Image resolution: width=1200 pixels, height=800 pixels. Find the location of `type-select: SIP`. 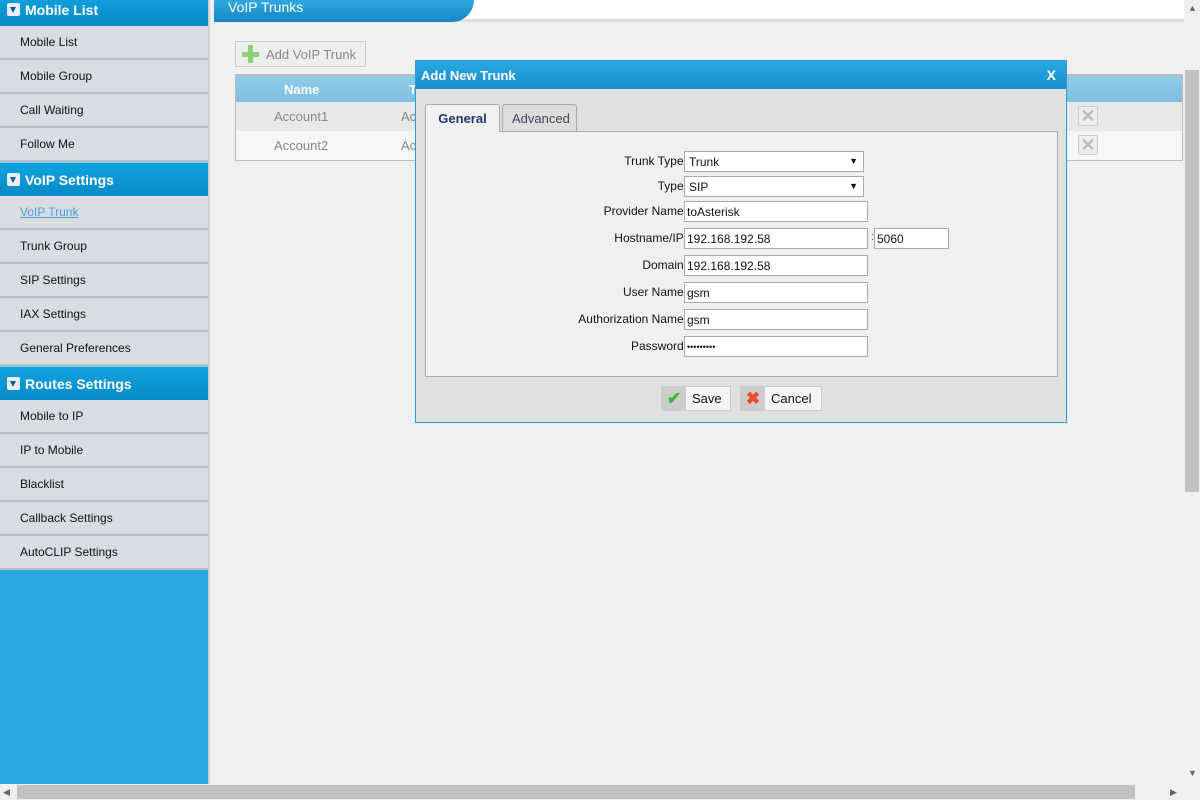

type-select: SIP is located at coordinates (774, 186).